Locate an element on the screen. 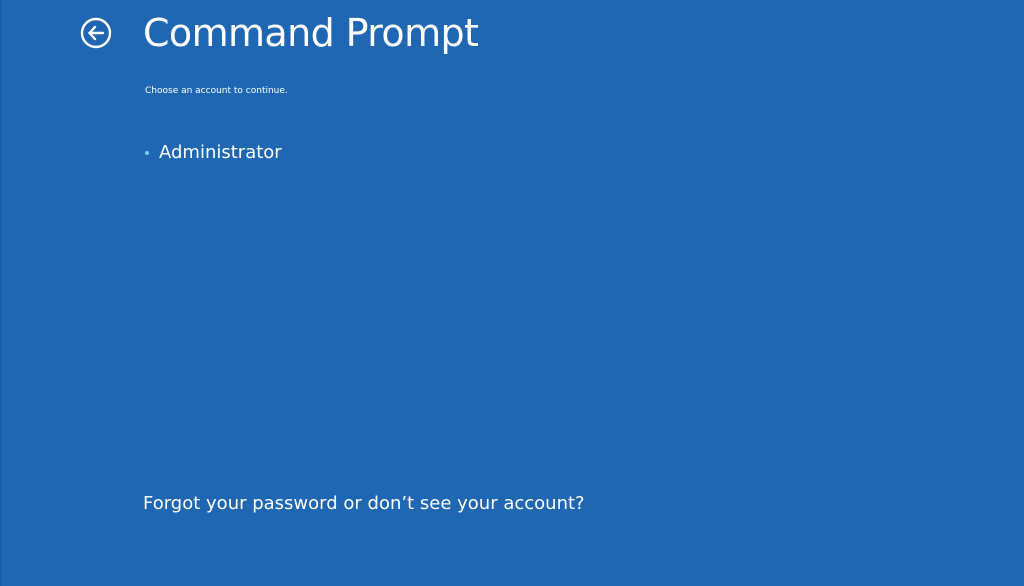 Image resolution: width=1024 pixels, height=586 pixels. page-title: Command Prompt is located at coordinates (311, 33).